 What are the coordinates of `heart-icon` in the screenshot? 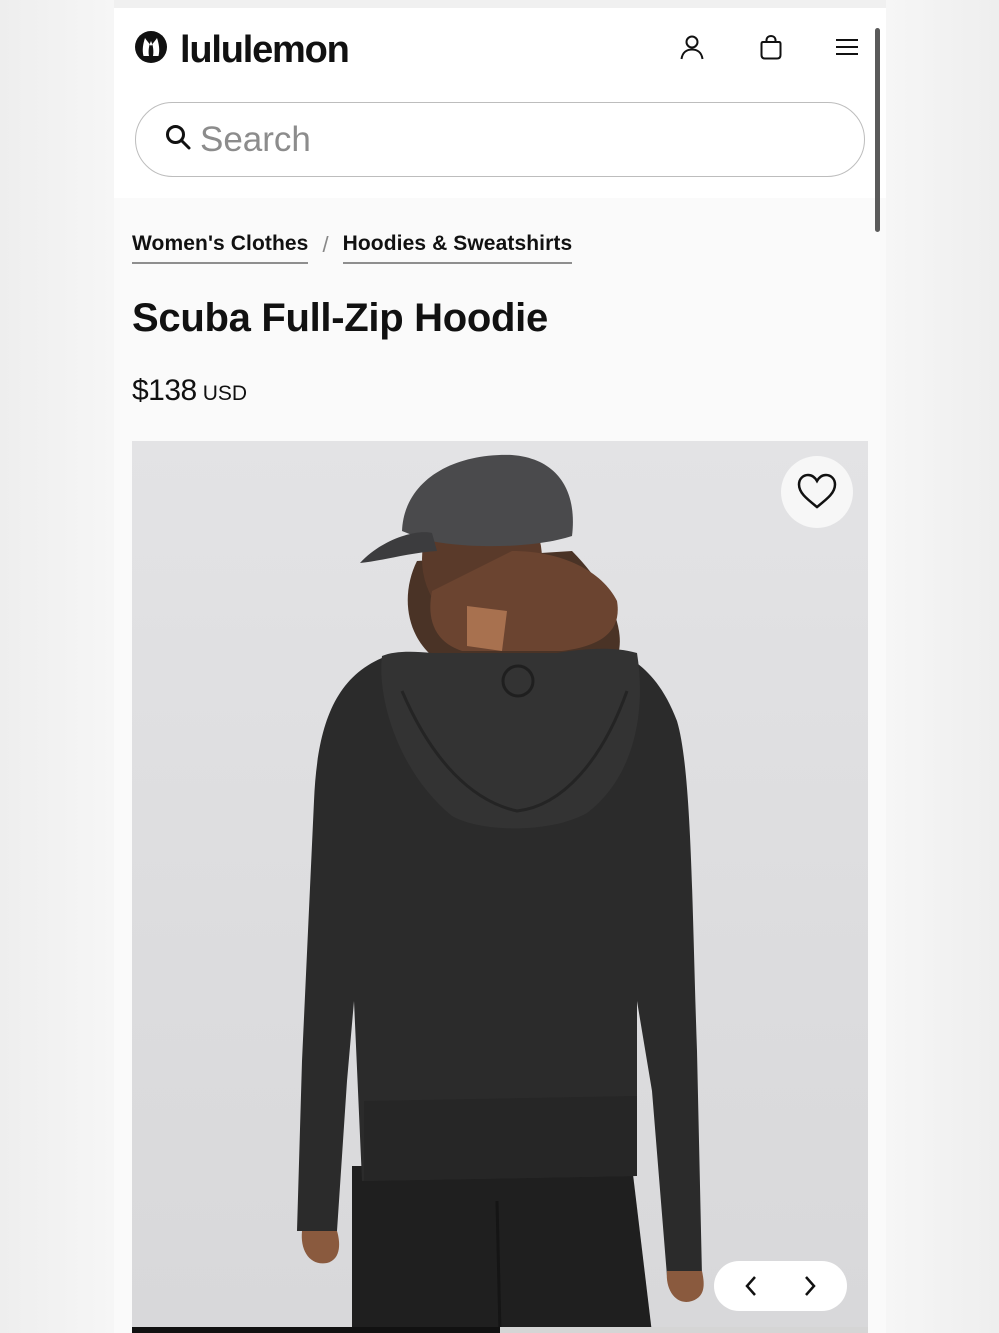 It's located at (817, 491).